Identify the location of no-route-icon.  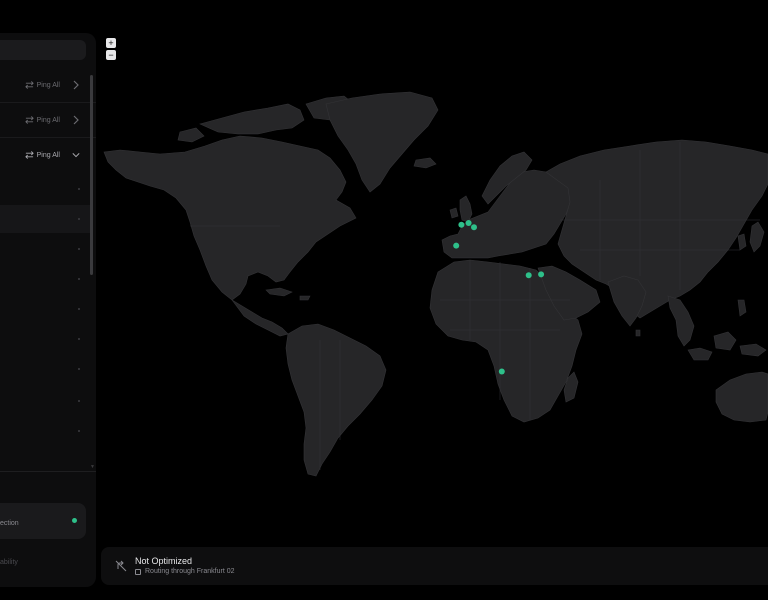
(121, 566).